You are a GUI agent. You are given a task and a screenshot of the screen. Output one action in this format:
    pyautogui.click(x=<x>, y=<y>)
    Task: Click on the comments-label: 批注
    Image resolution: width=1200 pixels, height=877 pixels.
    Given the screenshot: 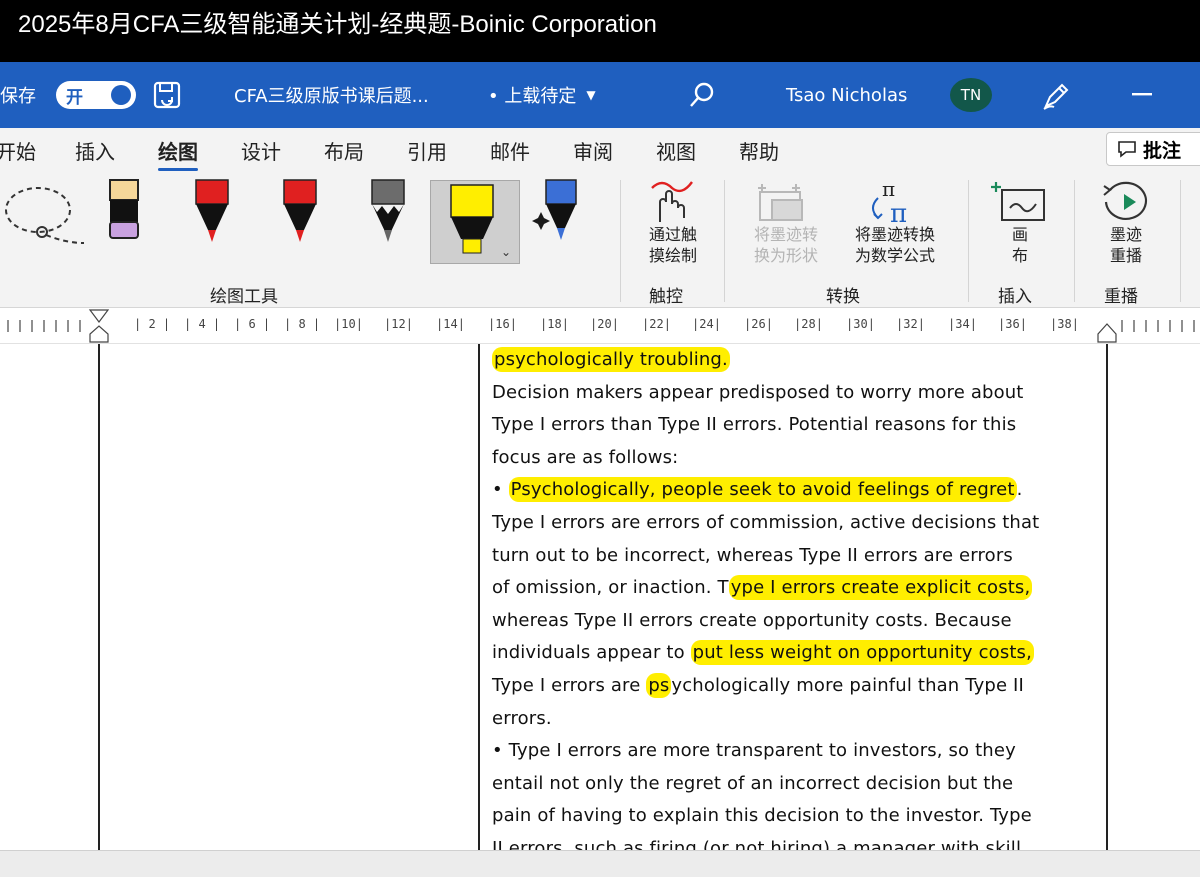 What is the action you would take?
    pyautogui.click(x=1162, y=150)
    